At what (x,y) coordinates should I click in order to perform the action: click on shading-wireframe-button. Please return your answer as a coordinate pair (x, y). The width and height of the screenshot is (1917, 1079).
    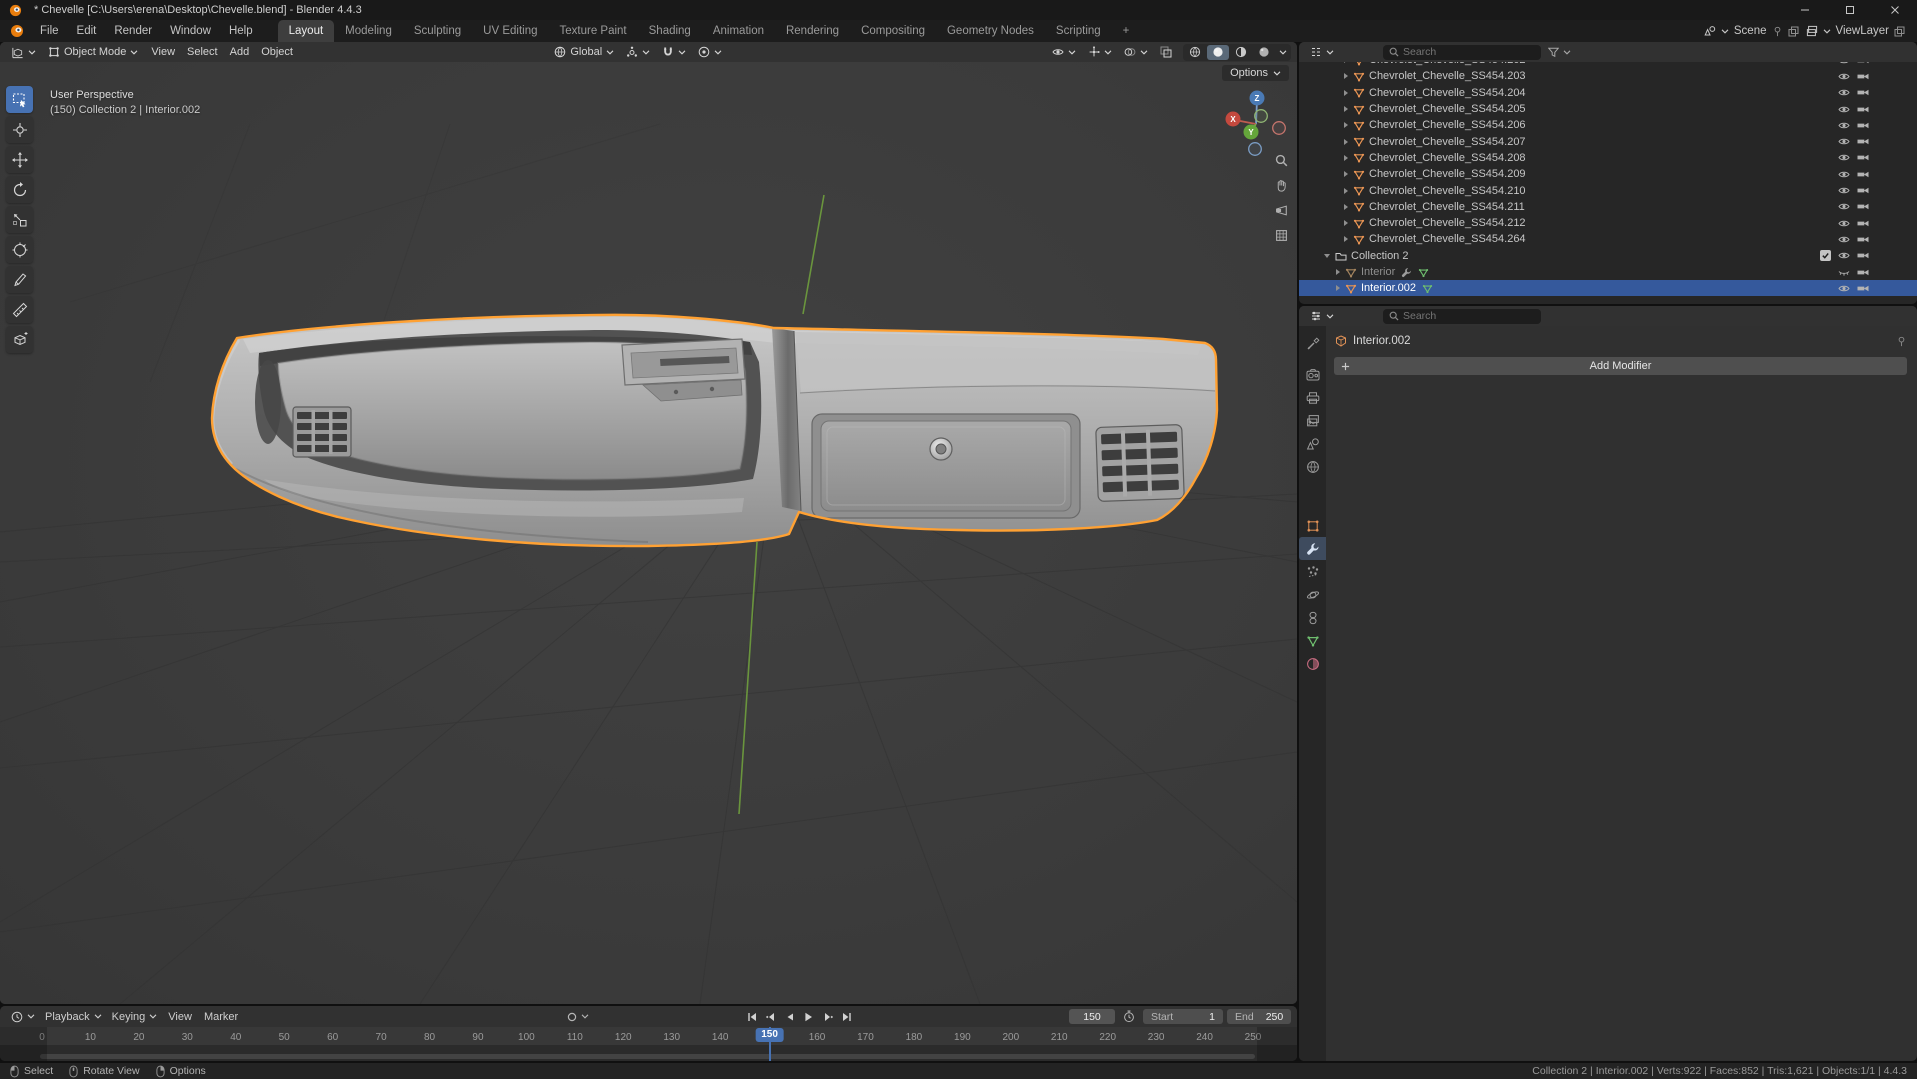
    Looking at the image, I should click on (1195, 52).